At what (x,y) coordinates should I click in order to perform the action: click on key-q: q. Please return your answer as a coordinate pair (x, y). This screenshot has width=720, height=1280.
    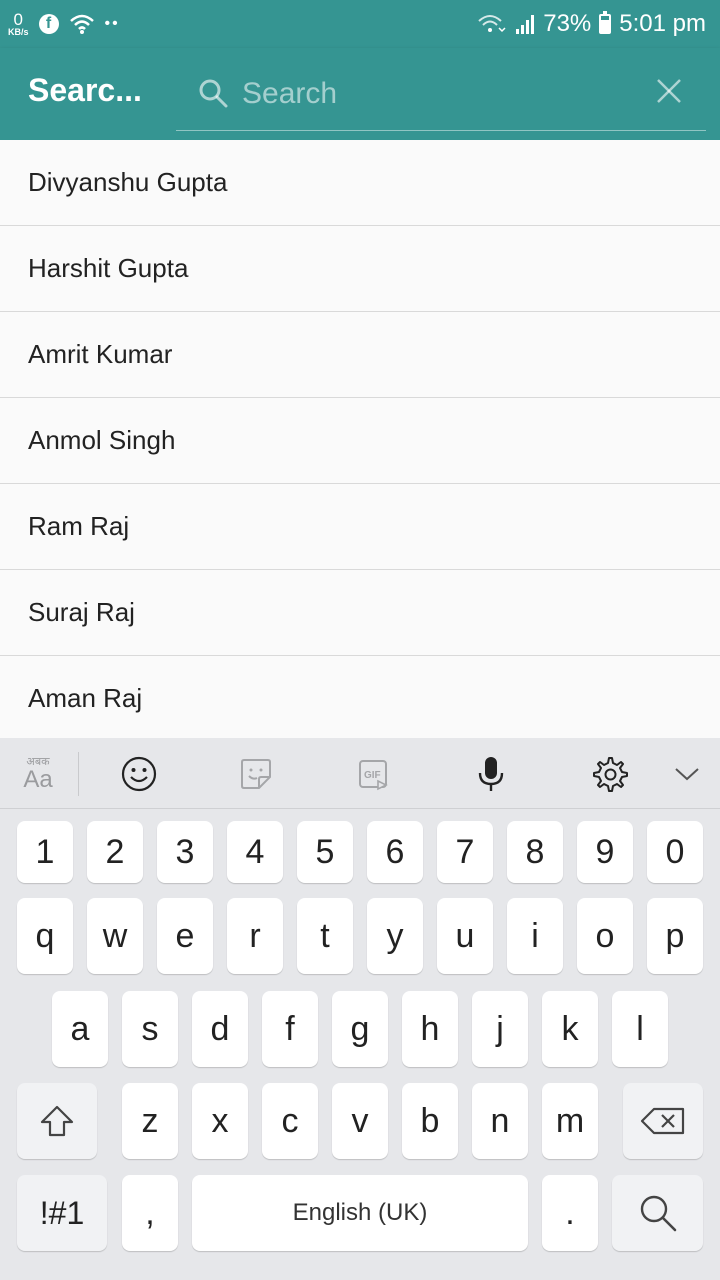
    Looking at the image, I should click on (45, 936).